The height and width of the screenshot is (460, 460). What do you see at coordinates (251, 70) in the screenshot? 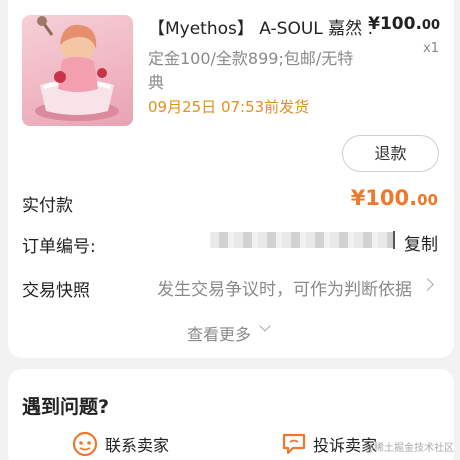
I see `product-spec: 定金100/全款899;包邮/无特典` at bounding box center [251, 70].